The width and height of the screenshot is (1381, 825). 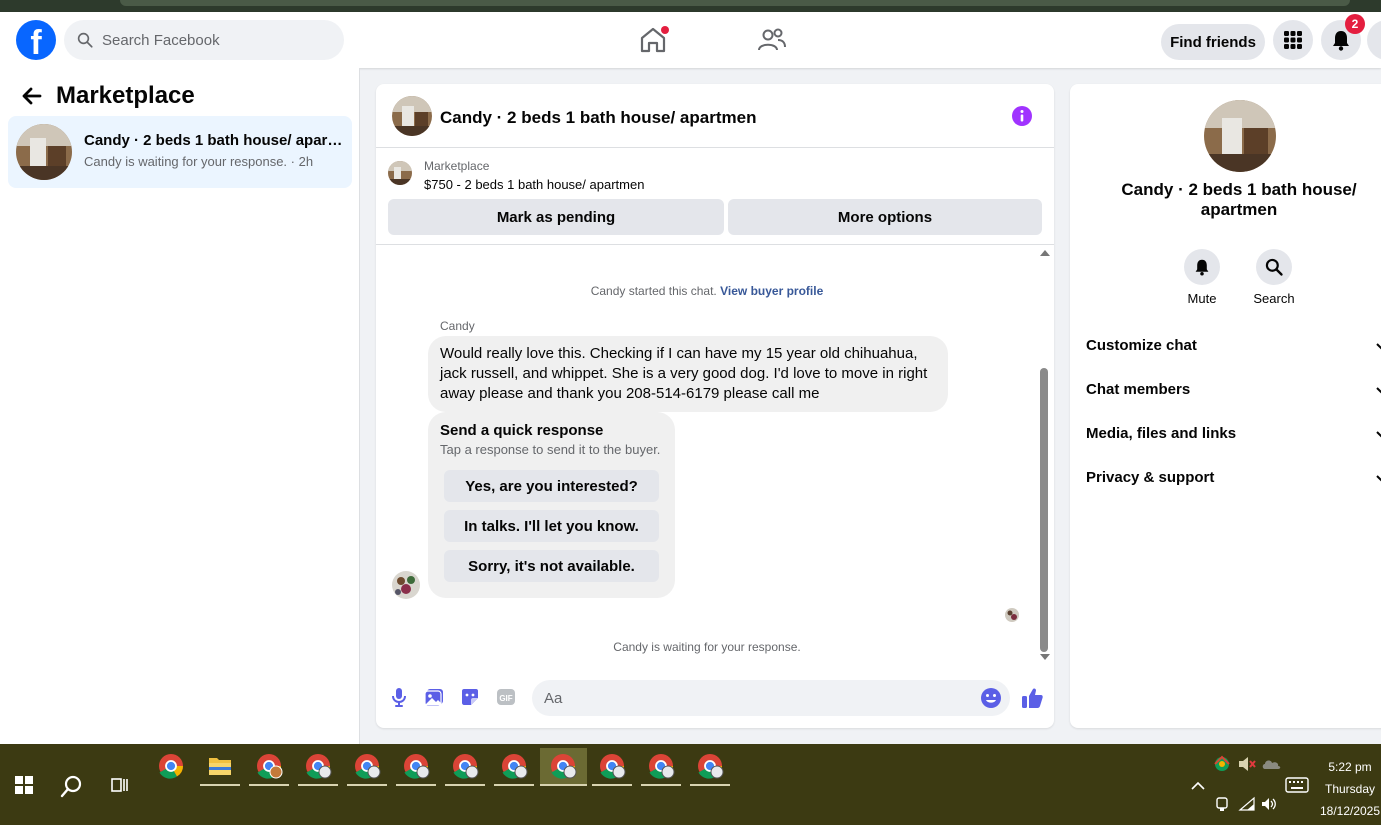 What do you see at coordinates (771, 698) in the screenshot?
I see `message-input` at bounding box center [771, 698].